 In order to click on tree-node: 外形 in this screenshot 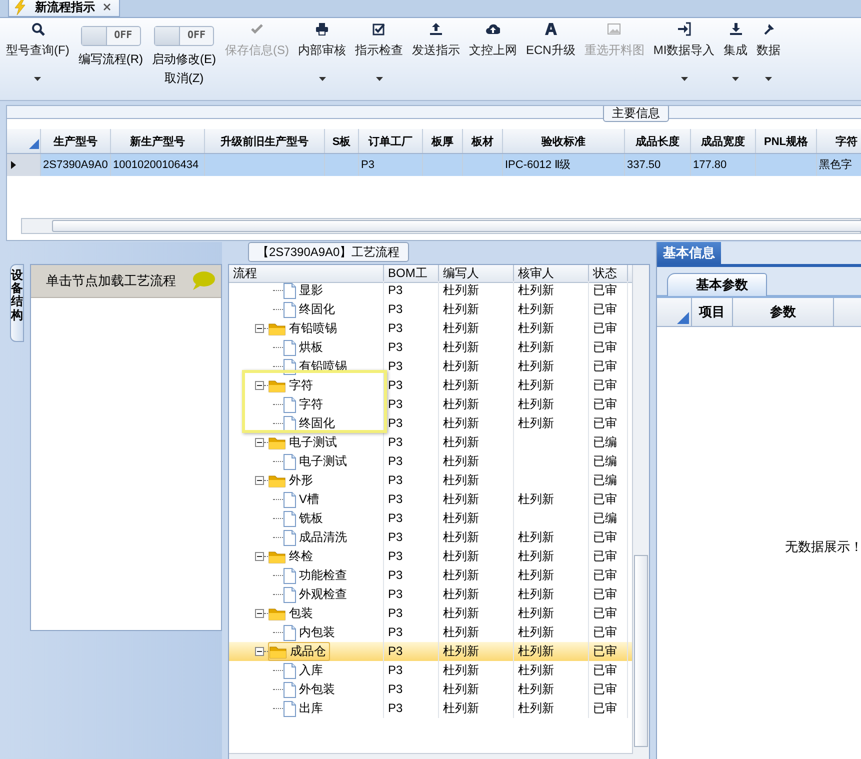, I will do `click(292, 480)`.